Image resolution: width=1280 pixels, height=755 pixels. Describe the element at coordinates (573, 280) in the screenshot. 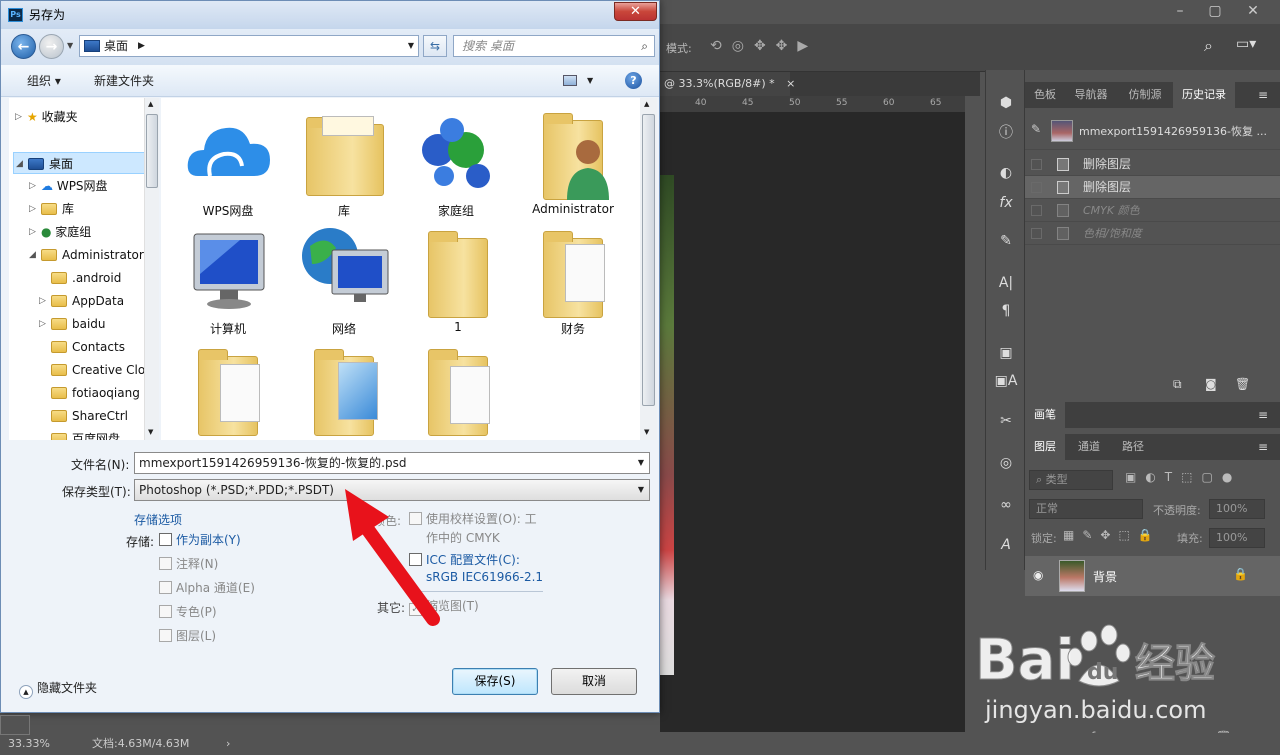

I see `file-item-finance: 财务` at that location.